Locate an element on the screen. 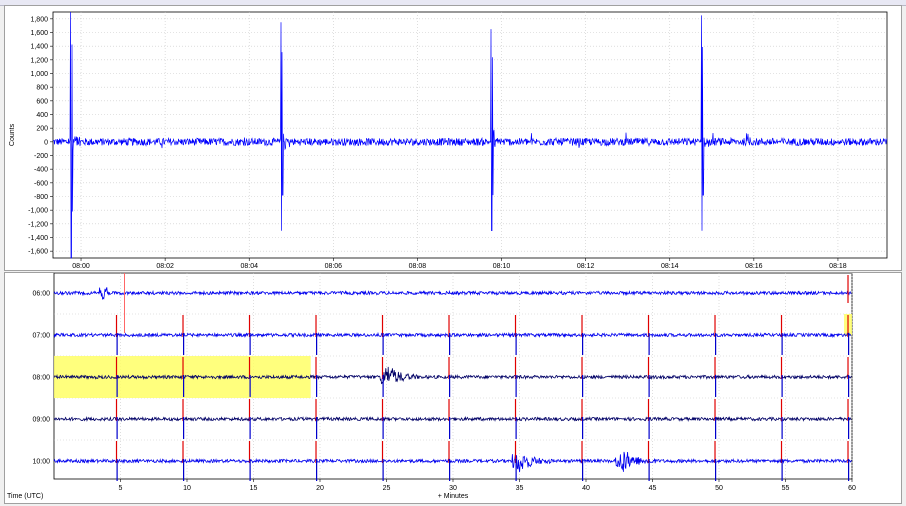 This screenshot has width=906, height=506. x-tick-label: 08:18 is located at coordinates (838, 266).